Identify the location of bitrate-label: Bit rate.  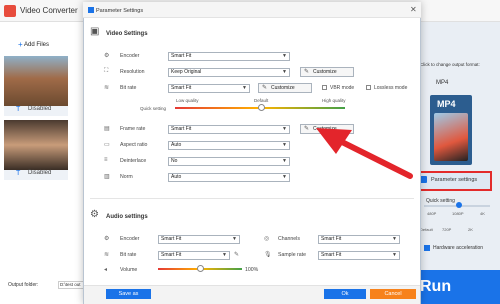
(128, 88).